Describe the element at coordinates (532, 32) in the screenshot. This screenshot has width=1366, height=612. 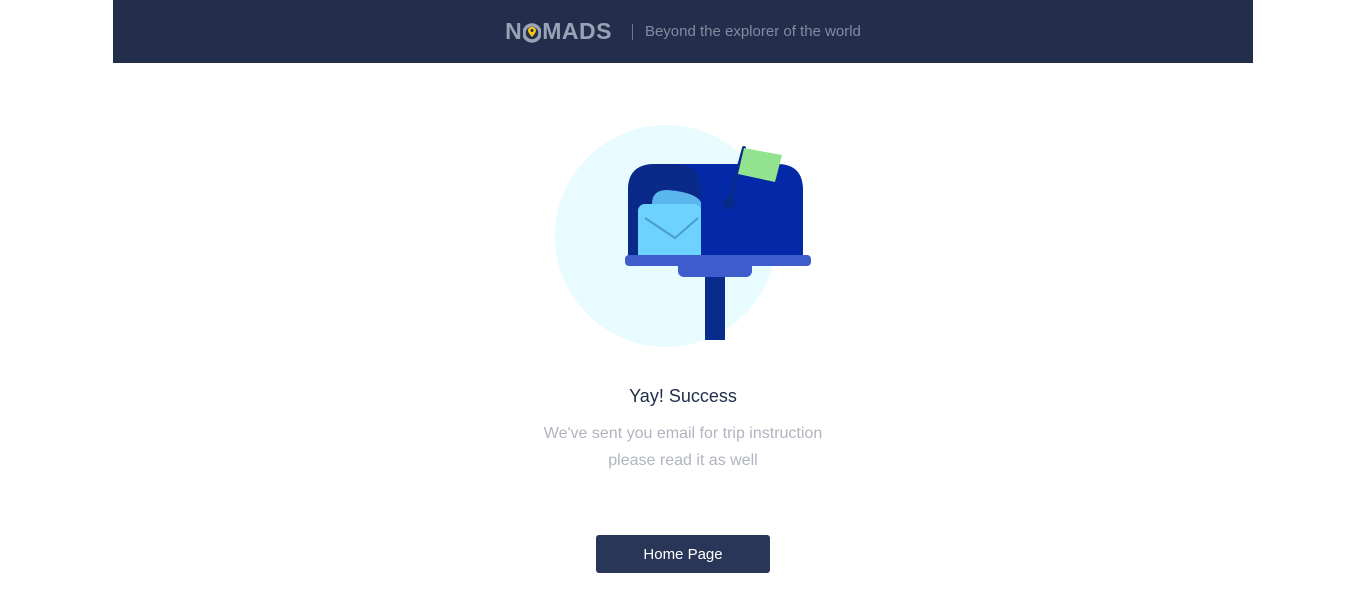
I see `map-pin-icon` at that location.